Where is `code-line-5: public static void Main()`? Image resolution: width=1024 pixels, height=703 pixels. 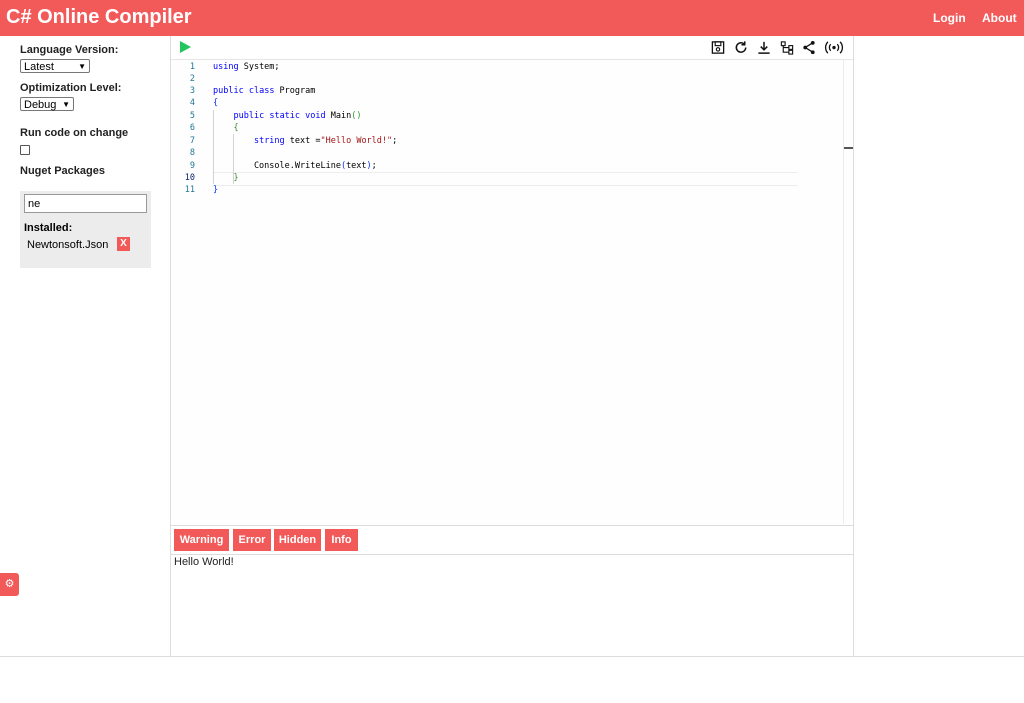 code-line-5: public static void Main() is located at coordinates (297, 116).